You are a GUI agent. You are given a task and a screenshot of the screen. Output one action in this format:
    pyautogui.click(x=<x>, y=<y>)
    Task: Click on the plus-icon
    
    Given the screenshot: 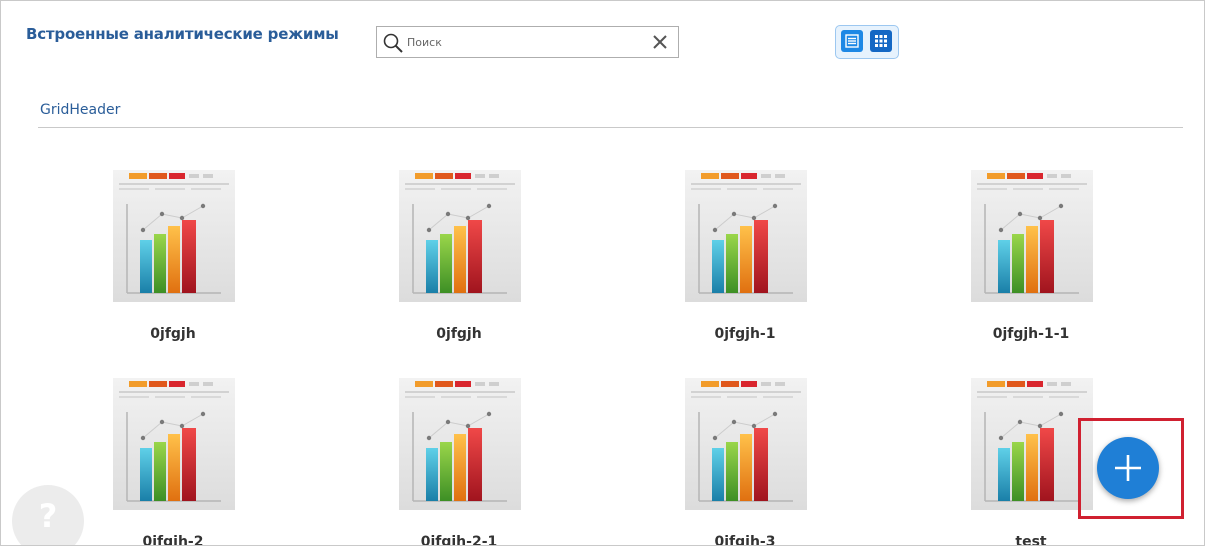 What is the action you would take?
    pyautogui.click(x=1128, y=468)
    